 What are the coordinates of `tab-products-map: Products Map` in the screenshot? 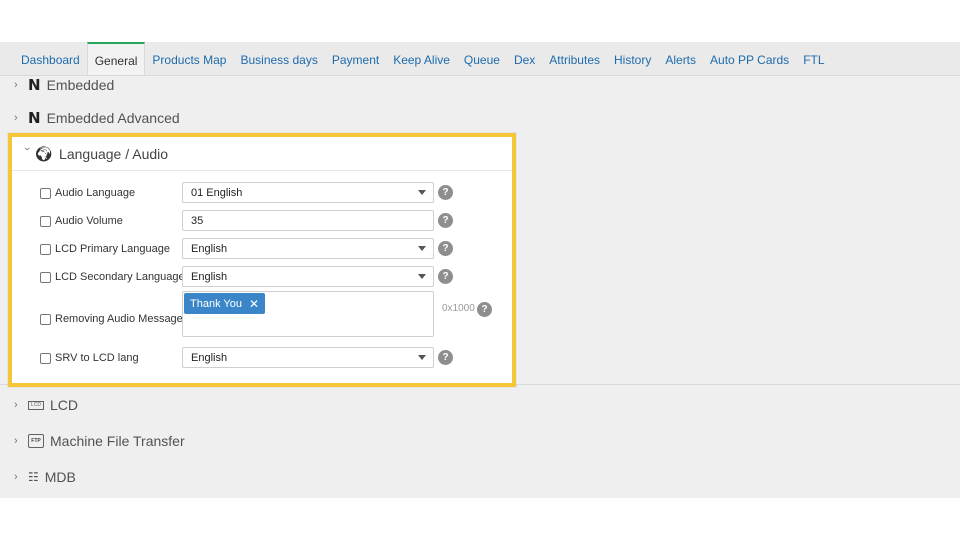 It's located at (189, 60).